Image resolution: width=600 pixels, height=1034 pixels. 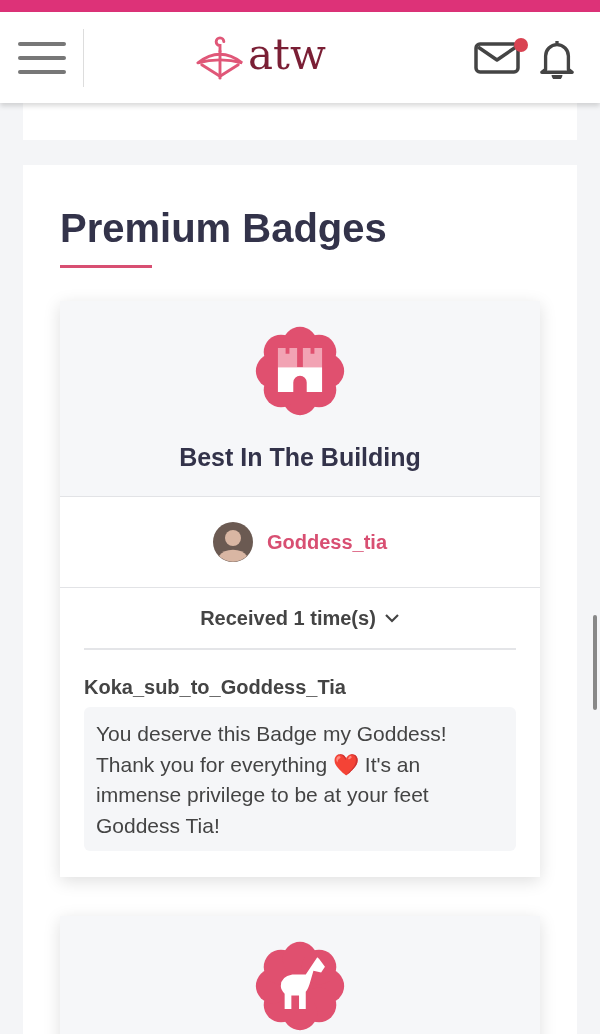 I want to click on badge-title: Best In The Building, so click(x=300, y=457).